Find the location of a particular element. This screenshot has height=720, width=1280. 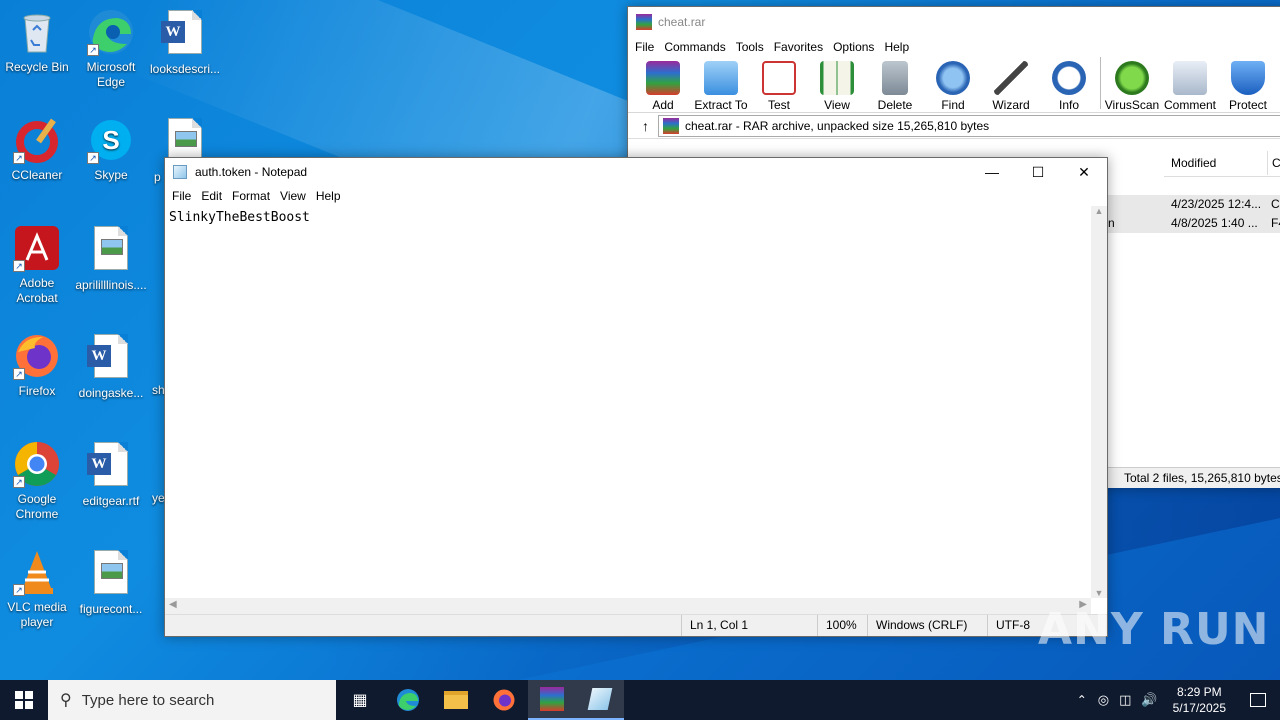

menu-tools: Tools is located at coordinates (752, 47).